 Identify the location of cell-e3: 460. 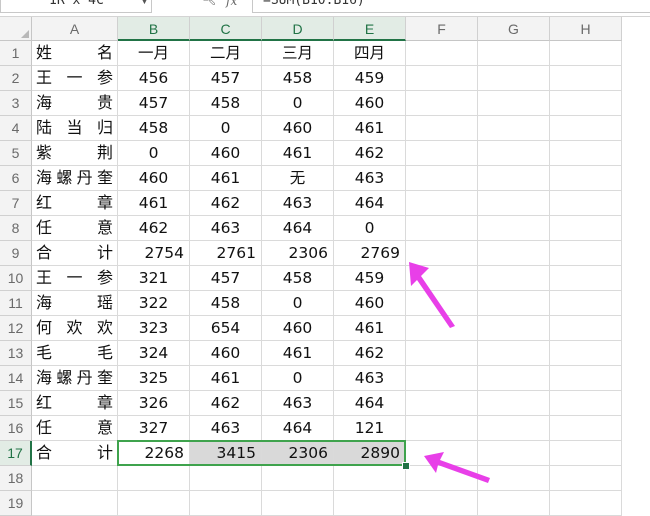
(370, 103).